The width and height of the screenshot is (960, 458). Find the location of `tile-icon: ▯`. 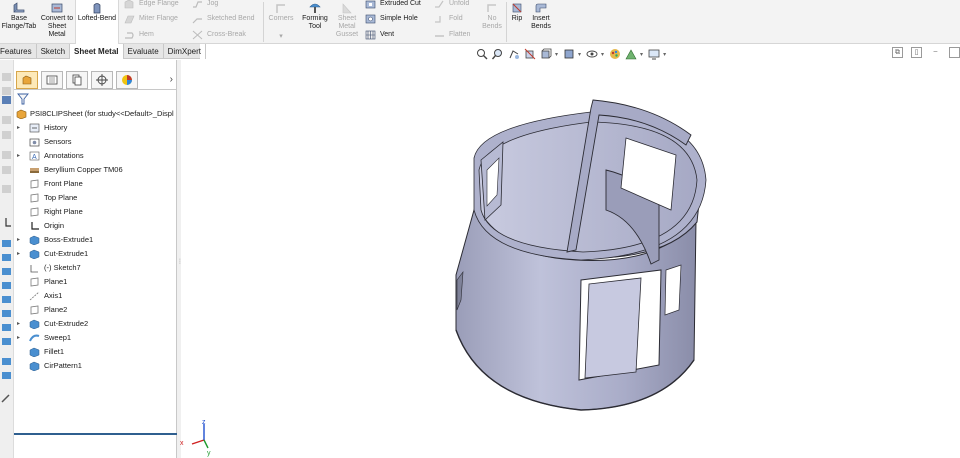

tile-icon: ▯ is located at coordinates (916, 52).